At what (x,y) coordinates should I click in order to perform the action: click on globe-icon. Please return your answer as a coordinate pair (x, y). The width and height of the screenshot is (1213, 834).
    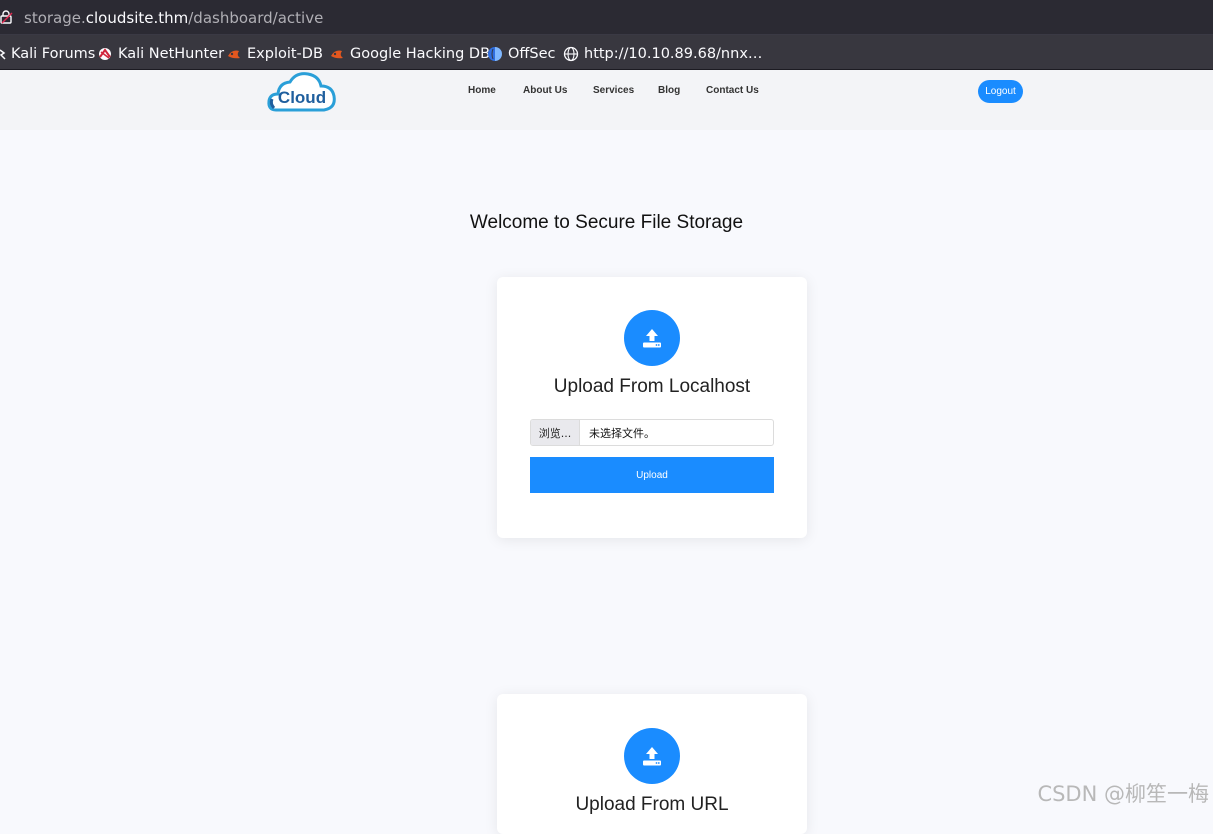
    Looking at the image, I should click on (571, 54).